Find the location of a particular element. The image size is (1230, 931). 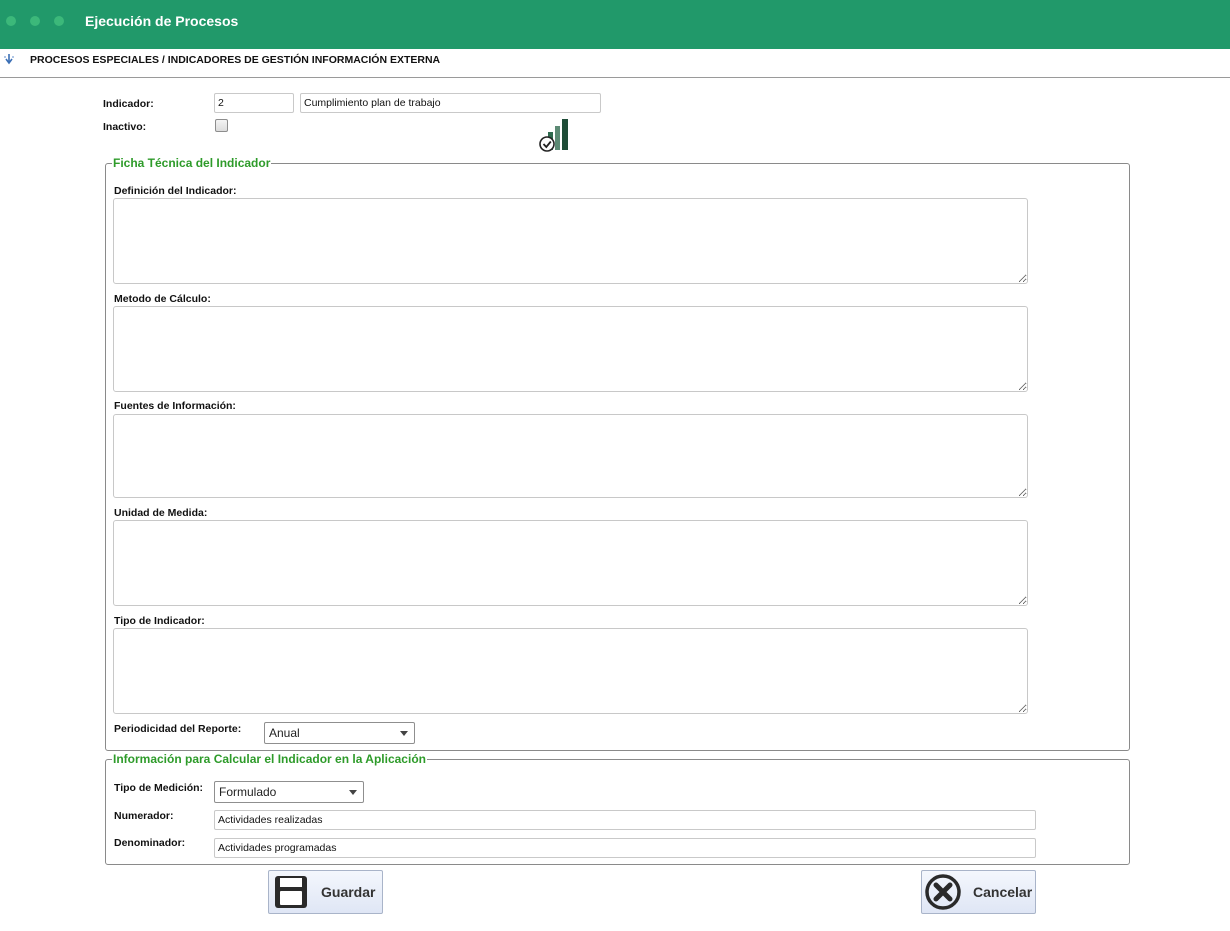

window-title: Ejecución de Procesos is located at coordinates (162, 21).